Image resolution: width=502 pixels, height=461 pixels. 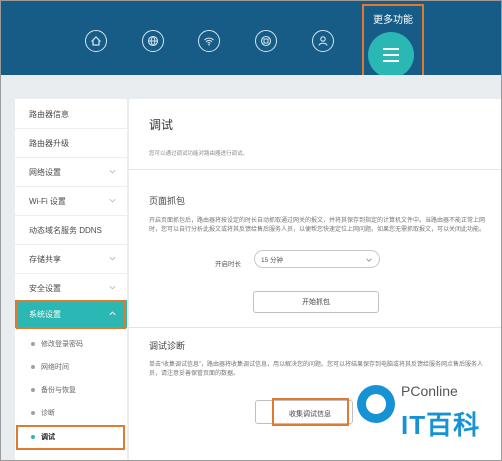 What do you see at coordinates (58, 390) in the screenshot?
I see `sidebar-subitem-label: 备份与恢复` at bounding box center [58, 390].